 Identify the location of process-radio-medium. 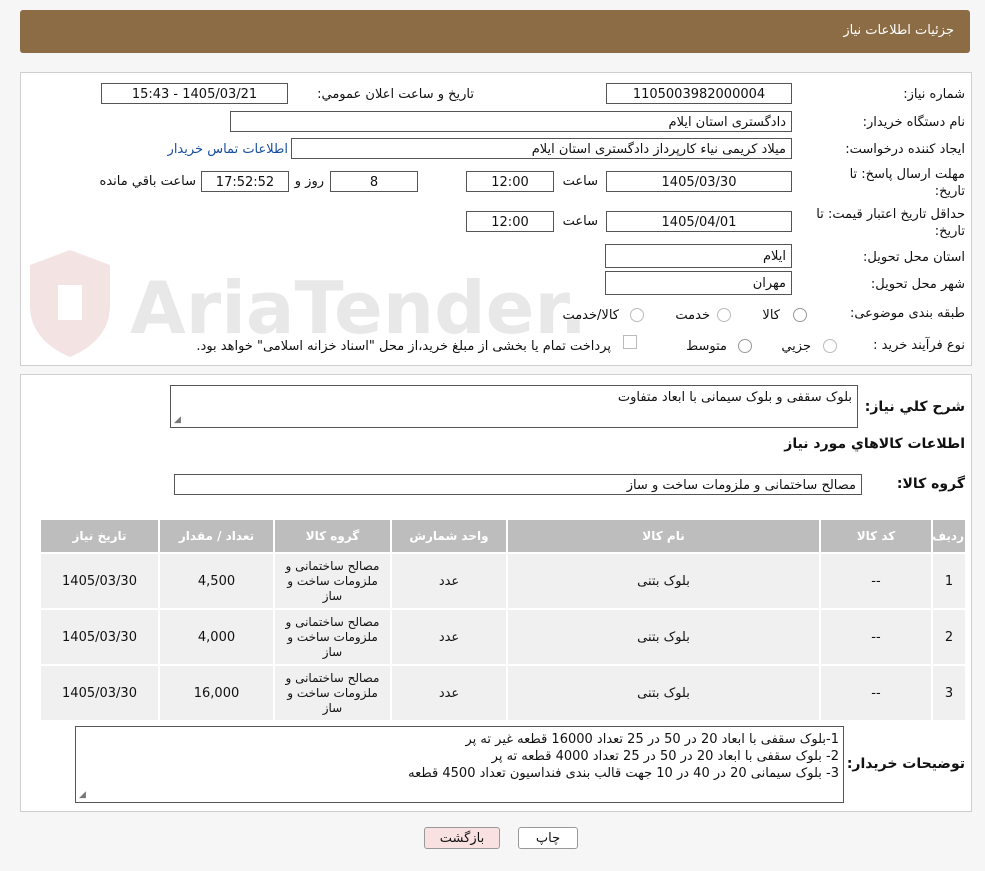
(745, 346).